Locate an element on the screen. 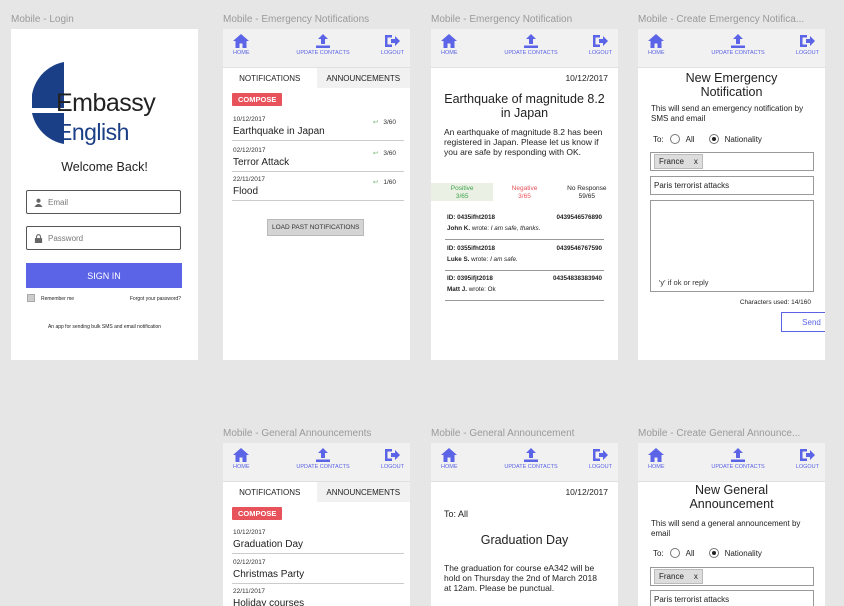 This screenshot has height=606, width=844. positive-stat: Positive 3/65 is located at coordinates (462, 192).